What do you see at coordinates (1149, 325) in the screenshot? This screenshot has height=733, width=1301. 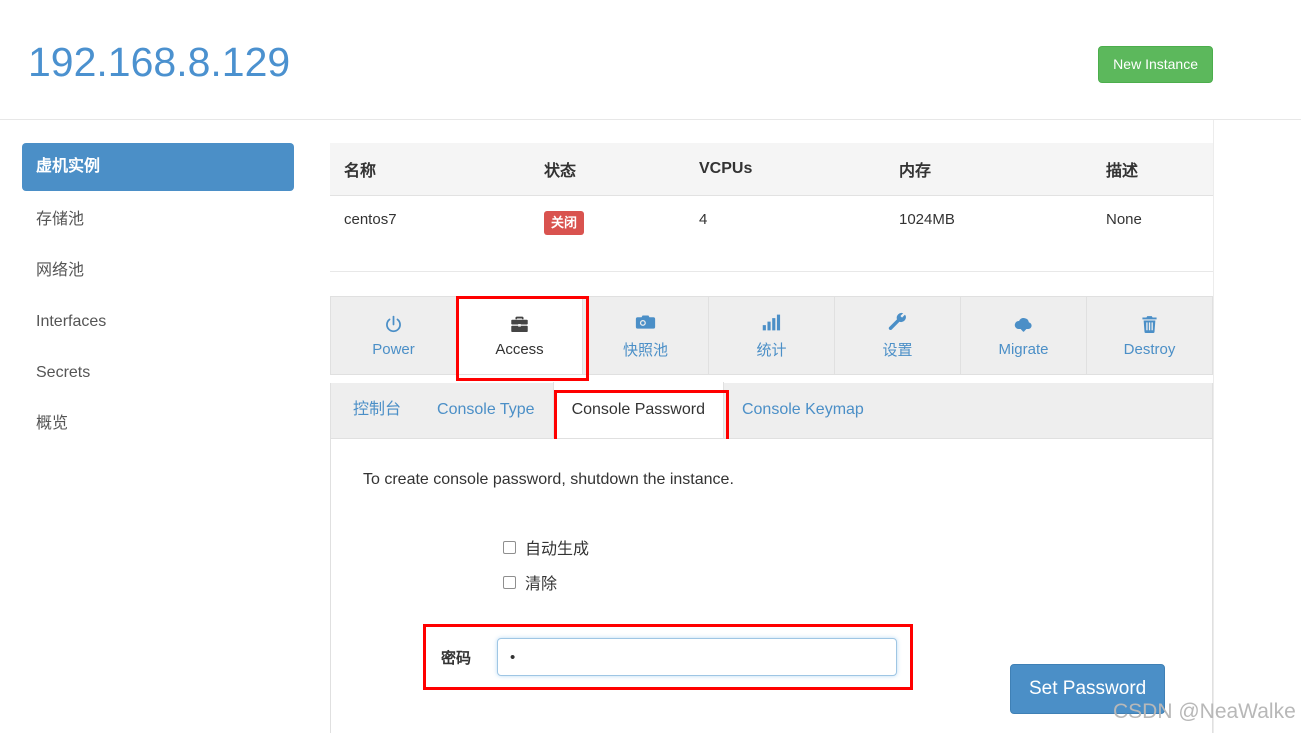 I see `trash-icon` at bounding box center [1149, 325].